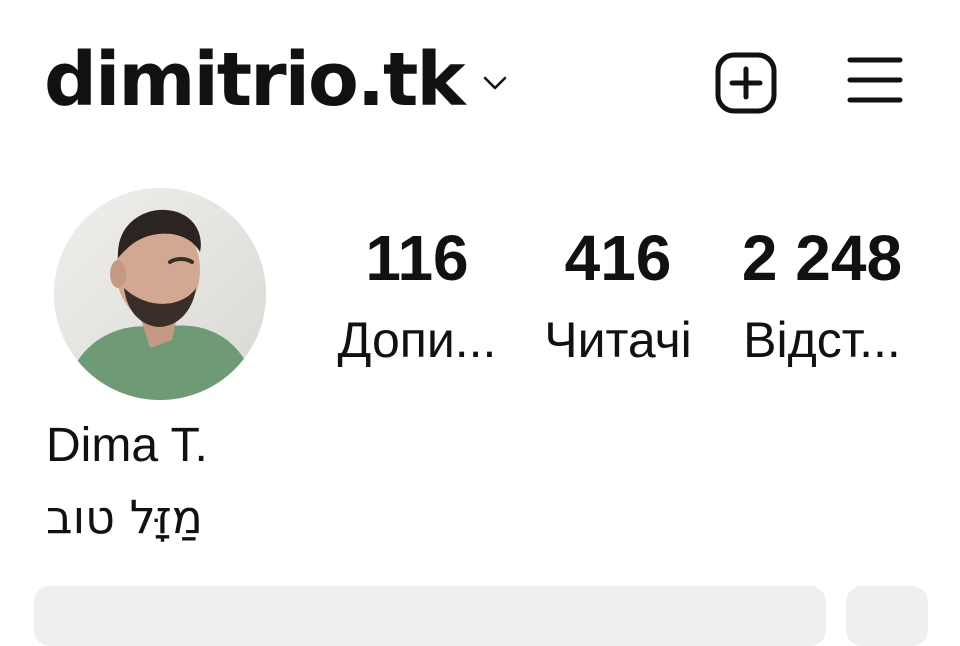  Describe the element at coordinates (417, 258) in the screenshot. I see `posts-count: 116` at that location.